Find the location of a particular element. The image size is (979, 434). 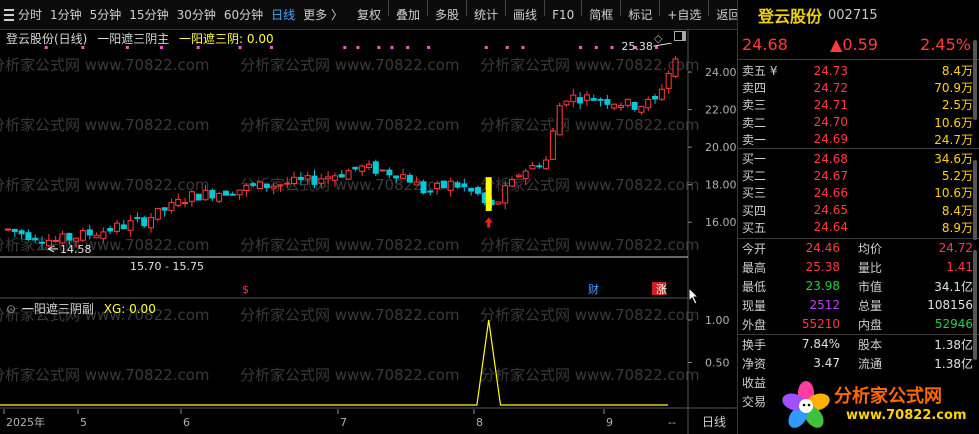

period-tab: 更多 〉 is located at coordinates (323, 15).